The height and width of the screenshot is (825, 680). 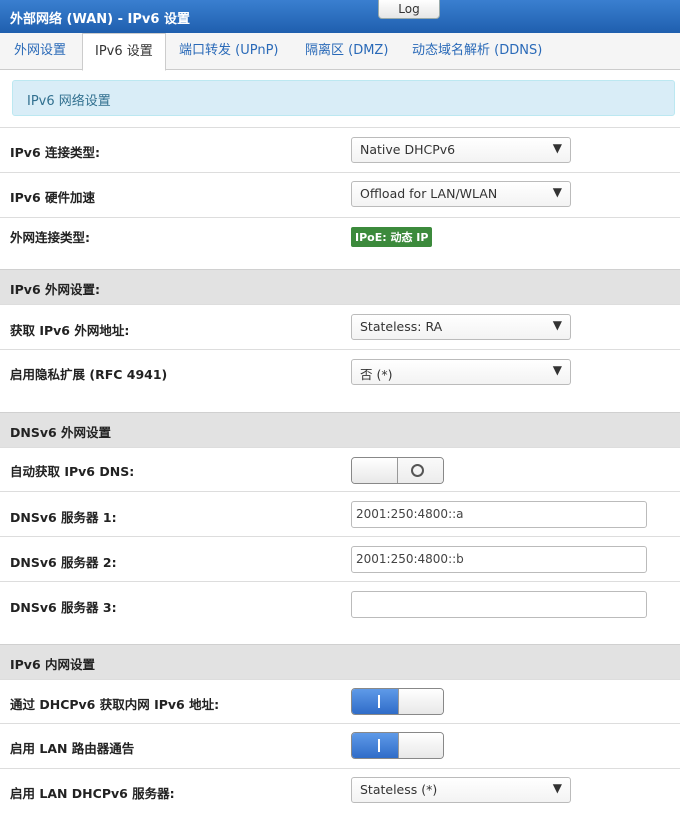 What do you see at coordinates (477, 51) in the screenshot?
I see `tab-ddns: 动态域名解析 (DDNS)` at bounding box center [477, 51].